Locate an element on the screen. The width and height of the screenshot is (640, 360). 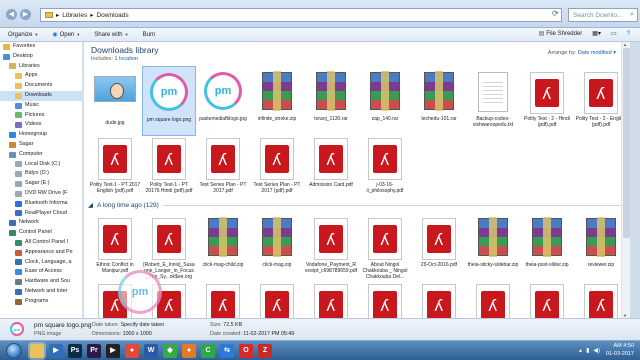
address-bar: ▸ Libraries ▸ Downloads is located at coordinates (301, 15).